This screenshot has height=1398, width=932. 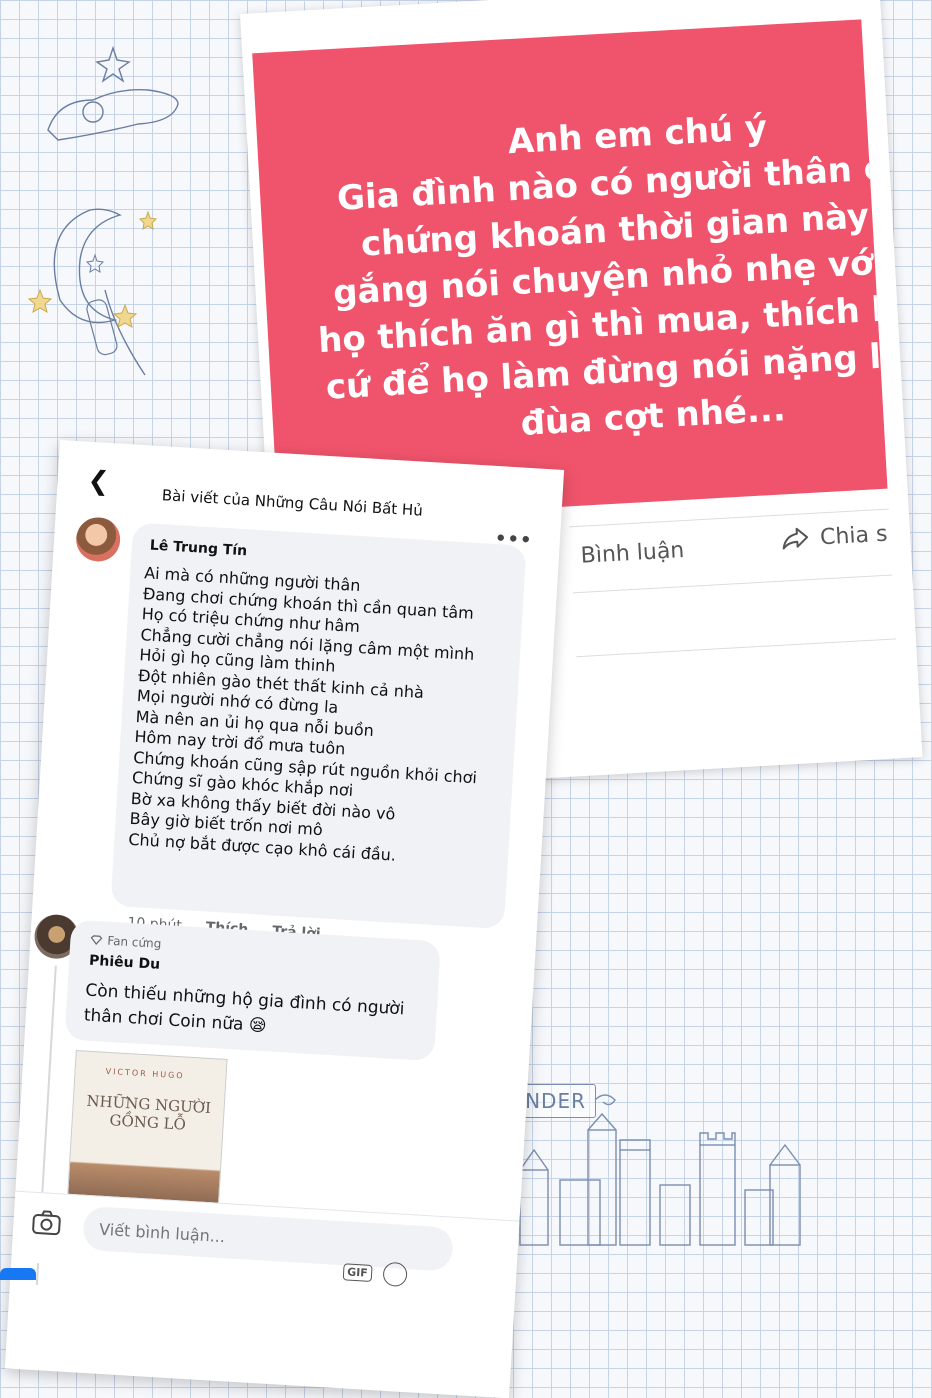 I want to click on share-label: Chia s, so click(x=854, y=535).